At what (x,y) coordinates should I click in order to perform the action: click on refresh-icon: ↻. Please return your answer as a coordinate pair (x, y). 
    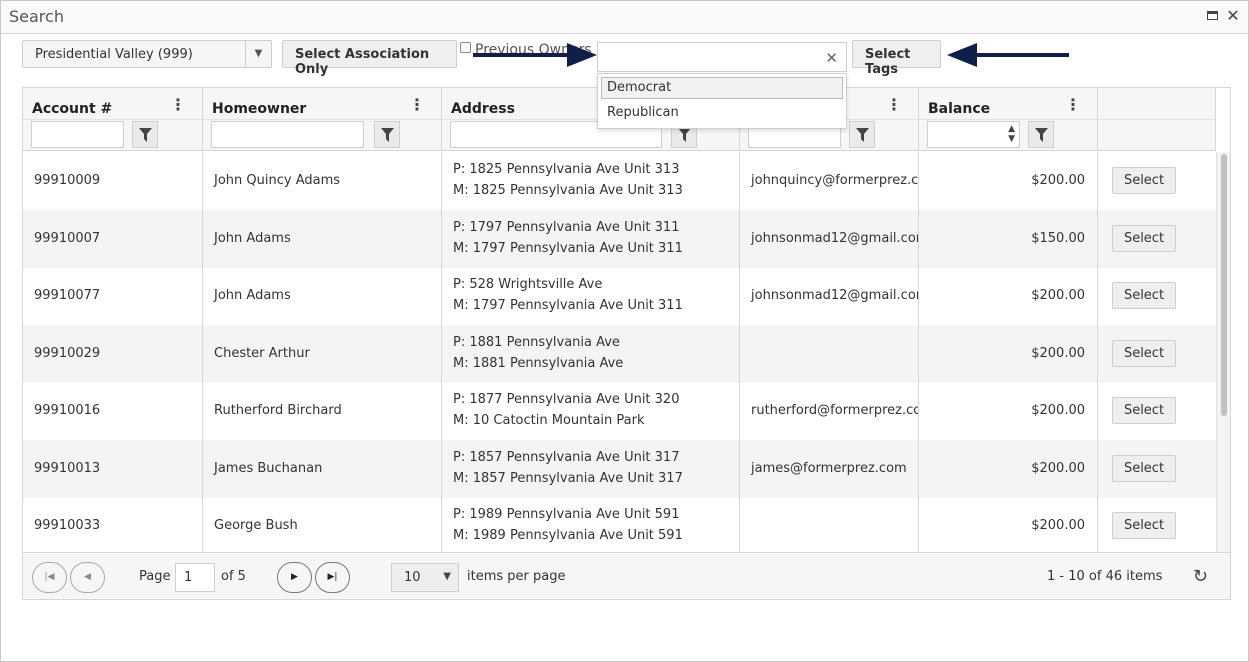
    Looking at the image, I should click on (1200, 576).